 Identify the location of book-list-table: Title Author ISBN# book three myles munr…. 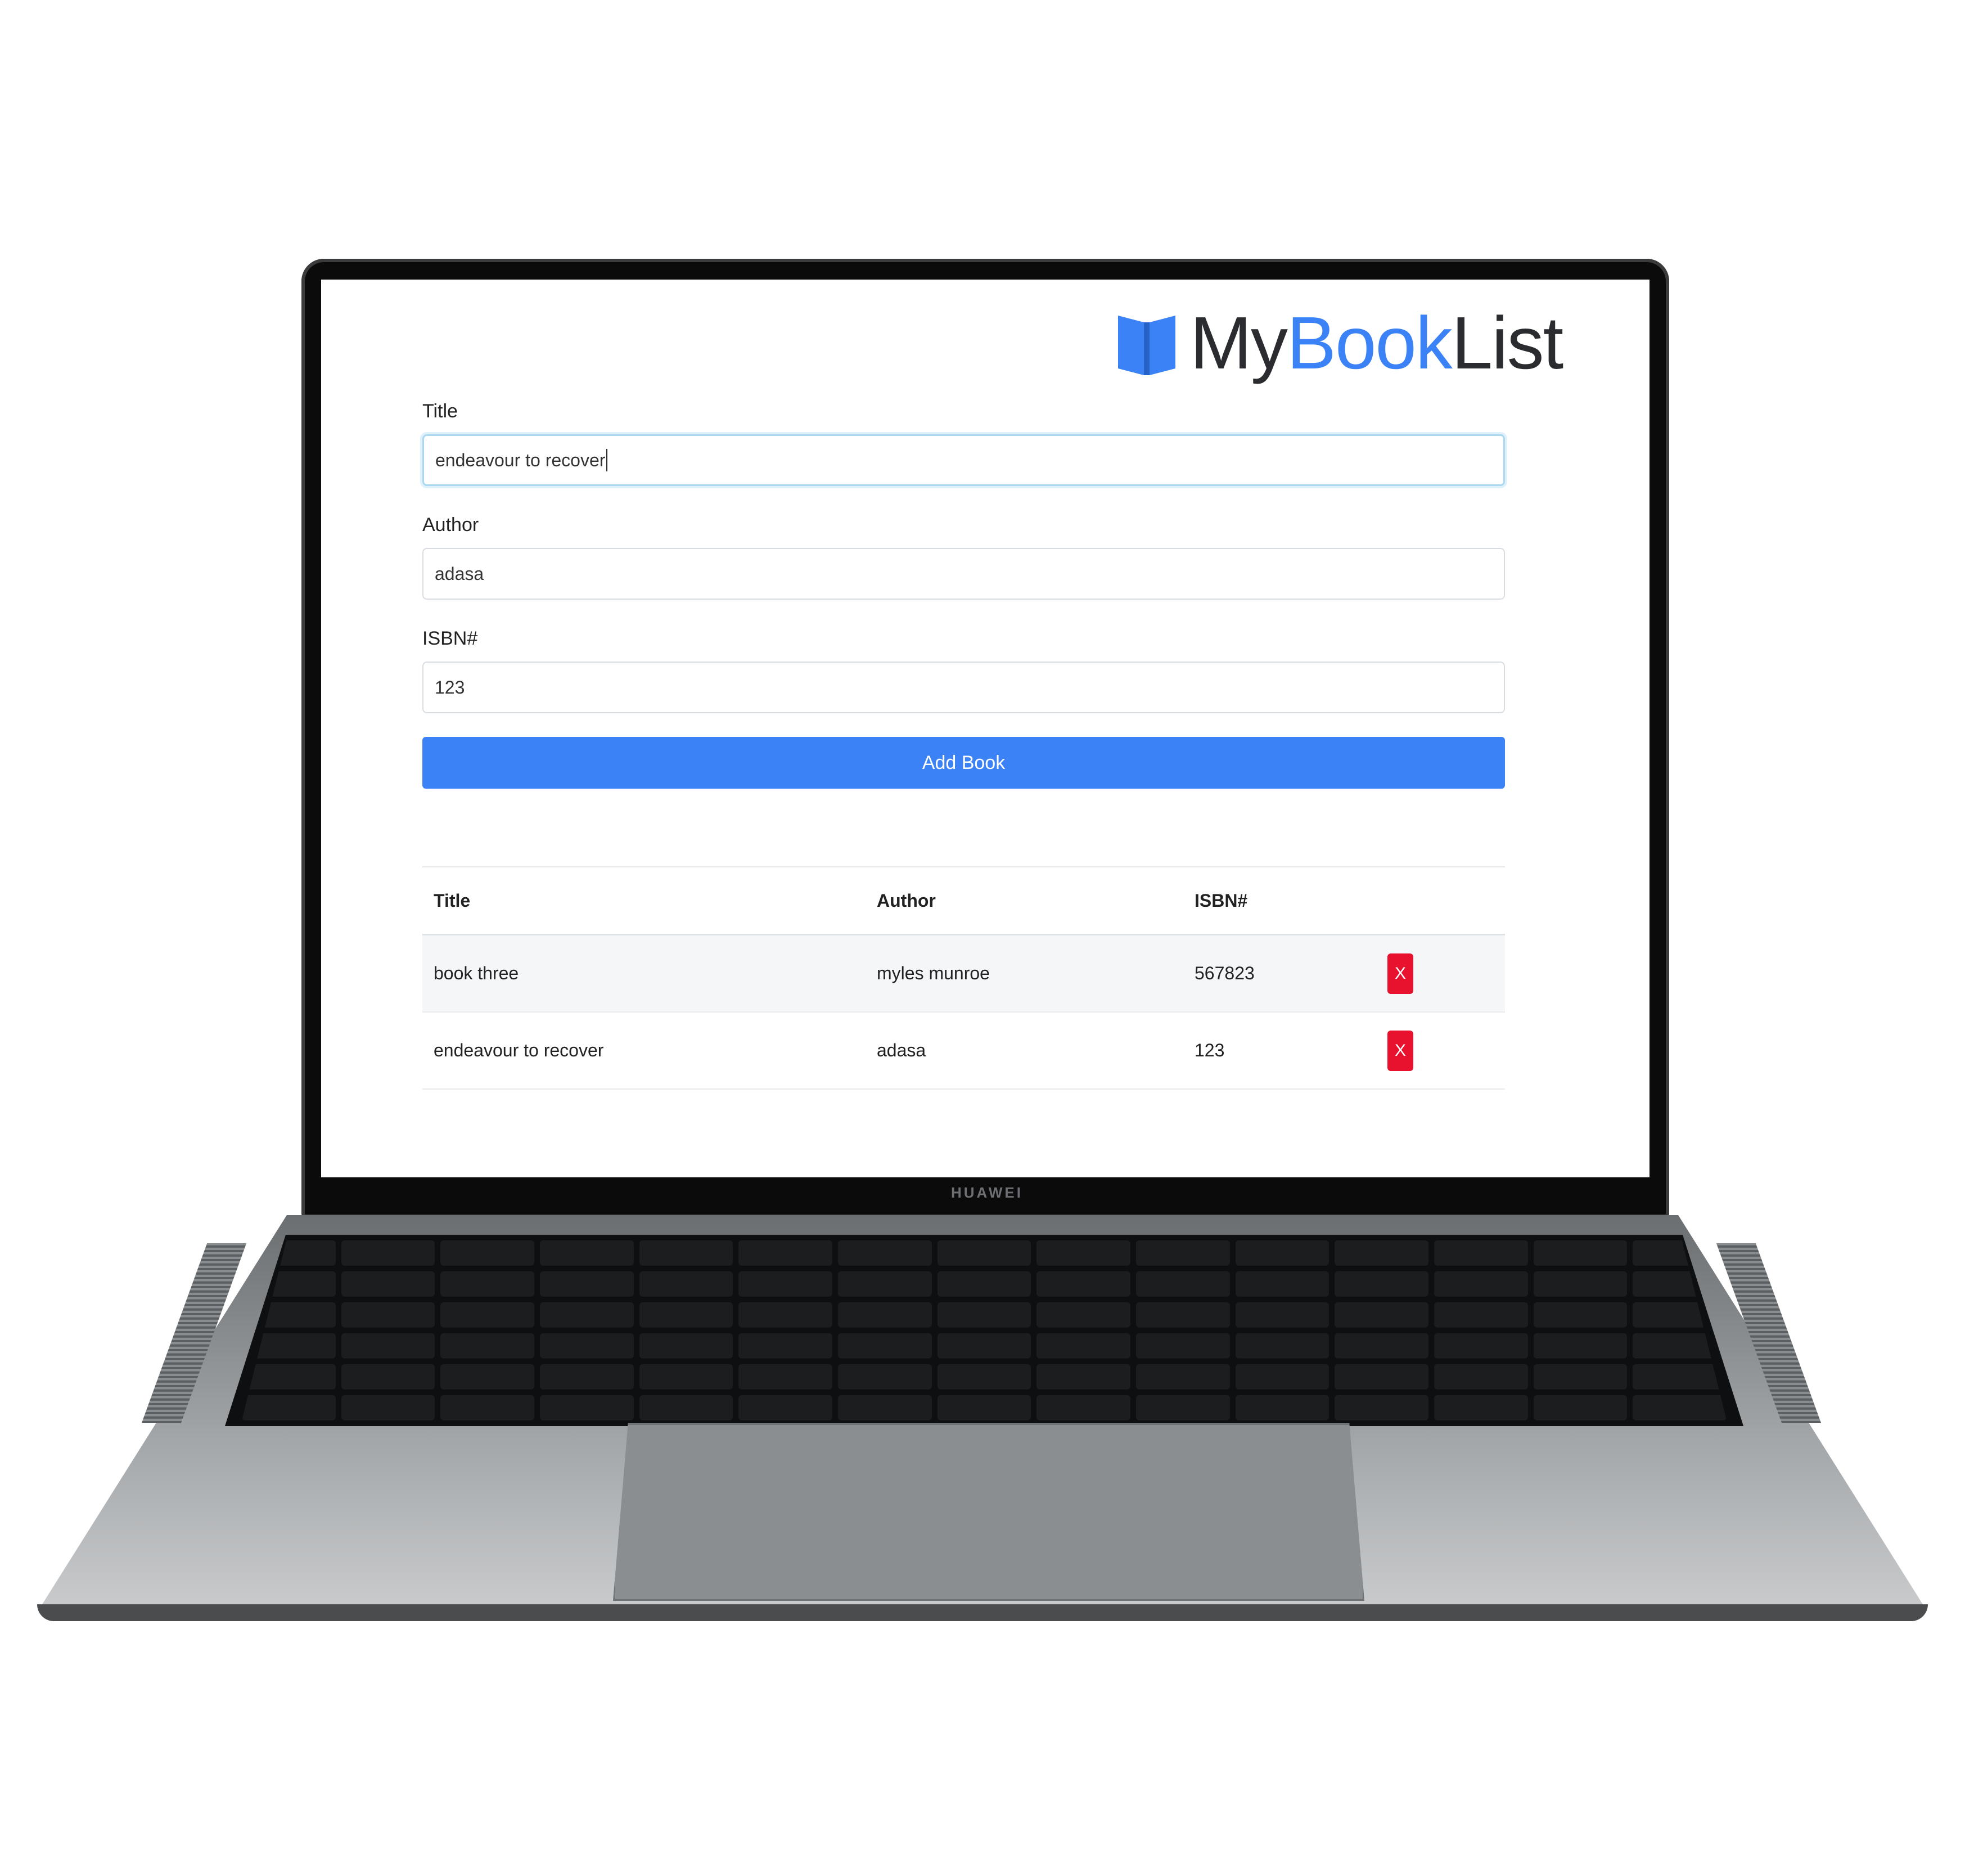
(963, 978).